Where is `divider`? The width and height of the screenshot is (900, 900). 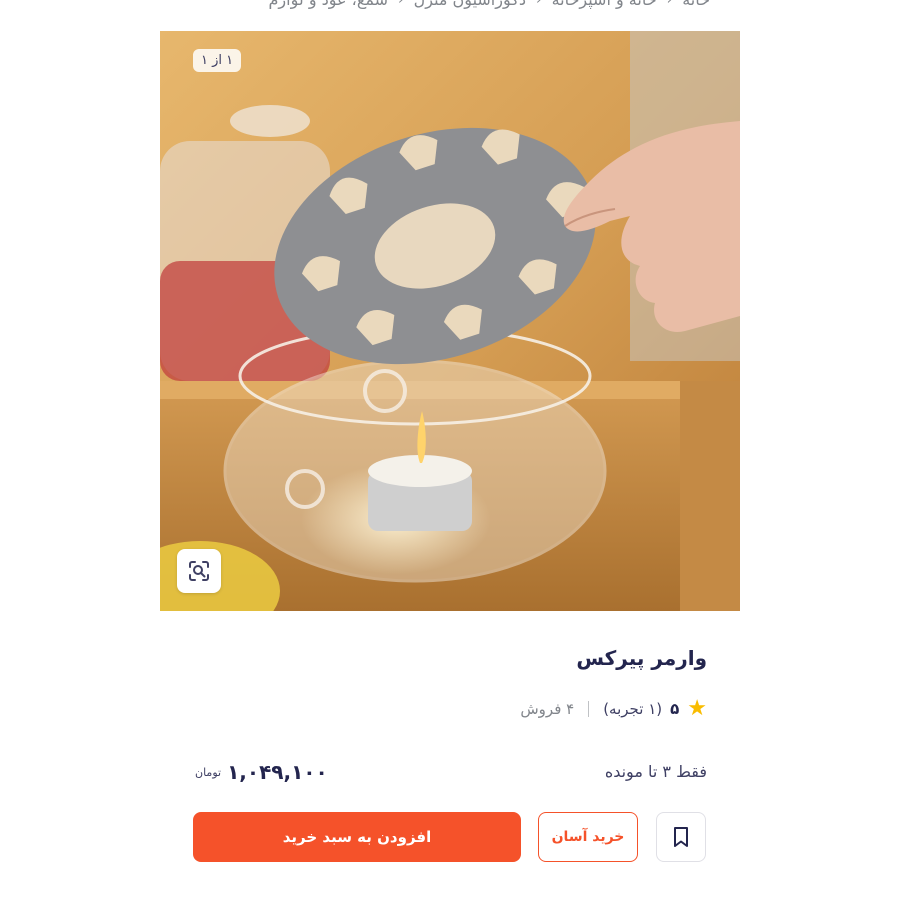
divider is located at coordinates (589, 709).